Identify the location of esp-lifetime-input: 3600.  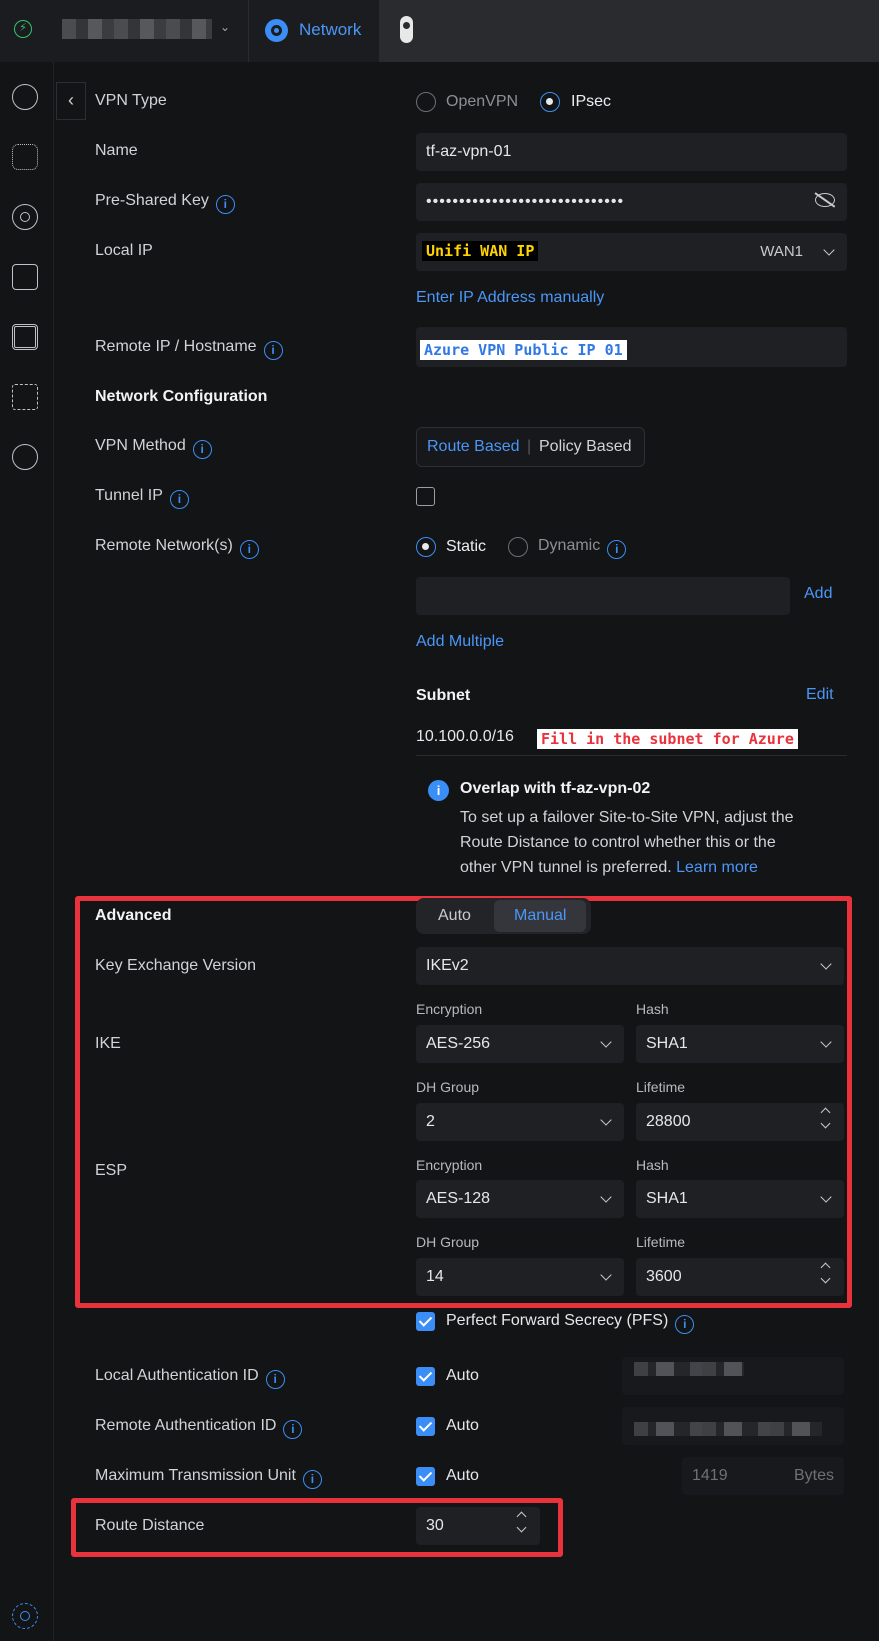
(740, 1277).